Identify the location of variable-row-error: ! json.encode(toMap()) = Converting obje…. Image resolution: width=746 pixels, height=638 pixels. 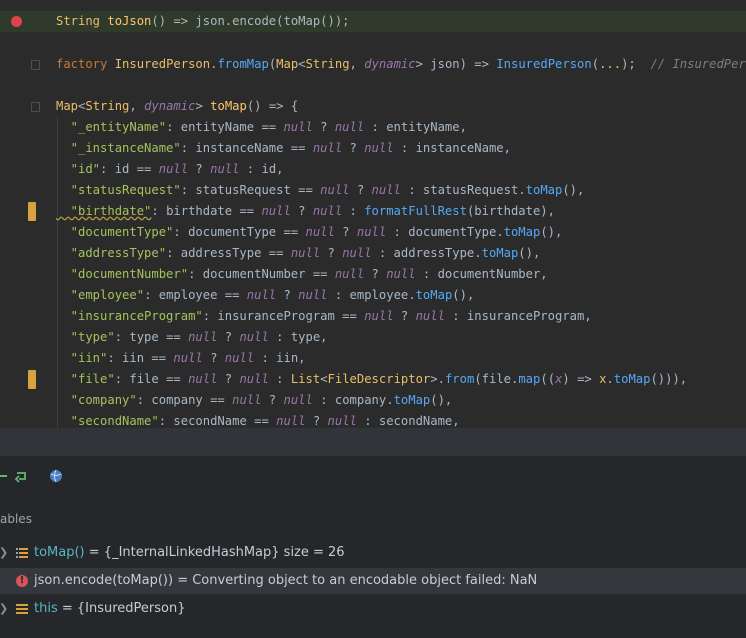
(373, 581).